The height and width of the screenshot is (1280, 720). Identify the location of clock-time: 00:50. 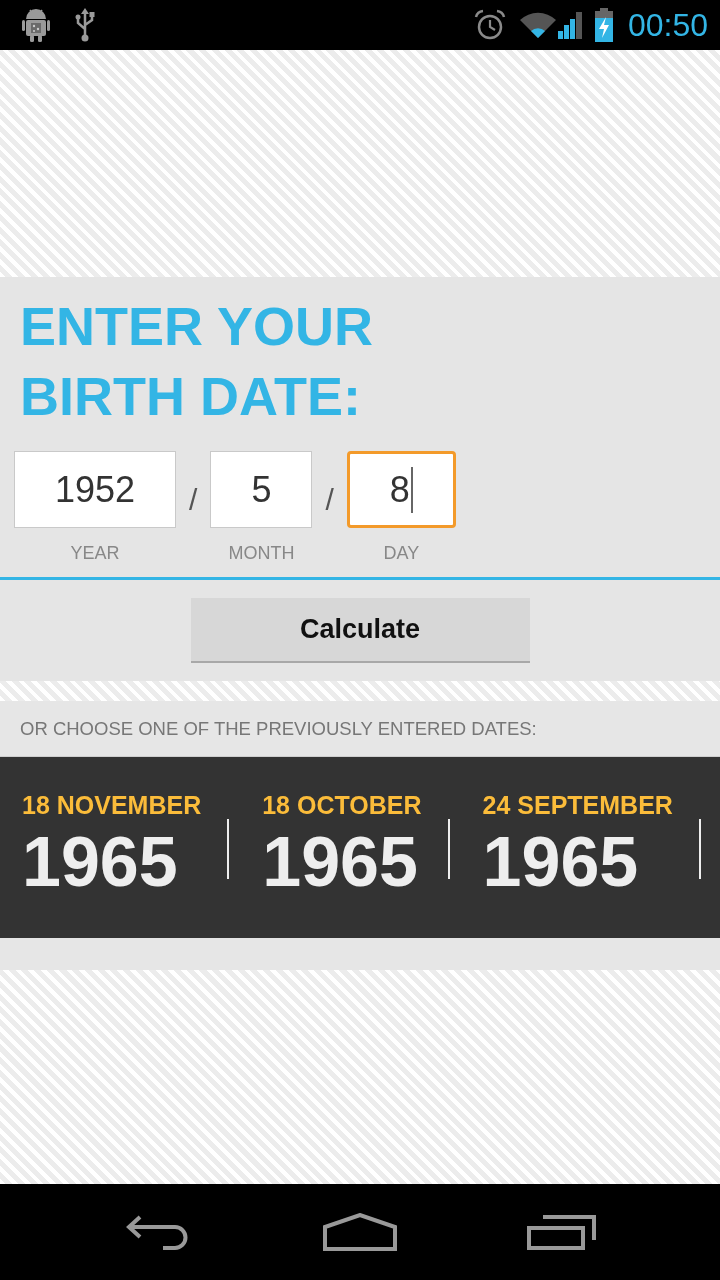
(667, 25).